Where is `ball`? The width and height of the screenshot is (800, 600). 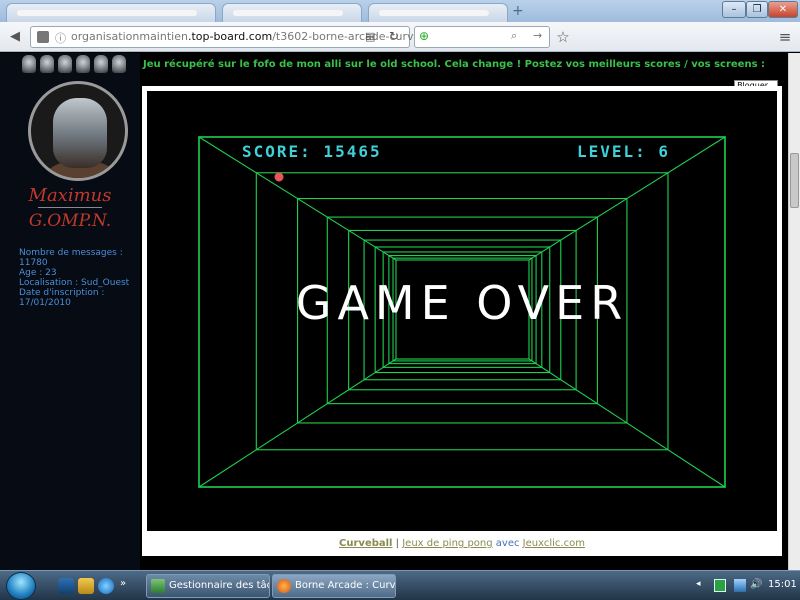
ball is located at coordinates (279, 177).